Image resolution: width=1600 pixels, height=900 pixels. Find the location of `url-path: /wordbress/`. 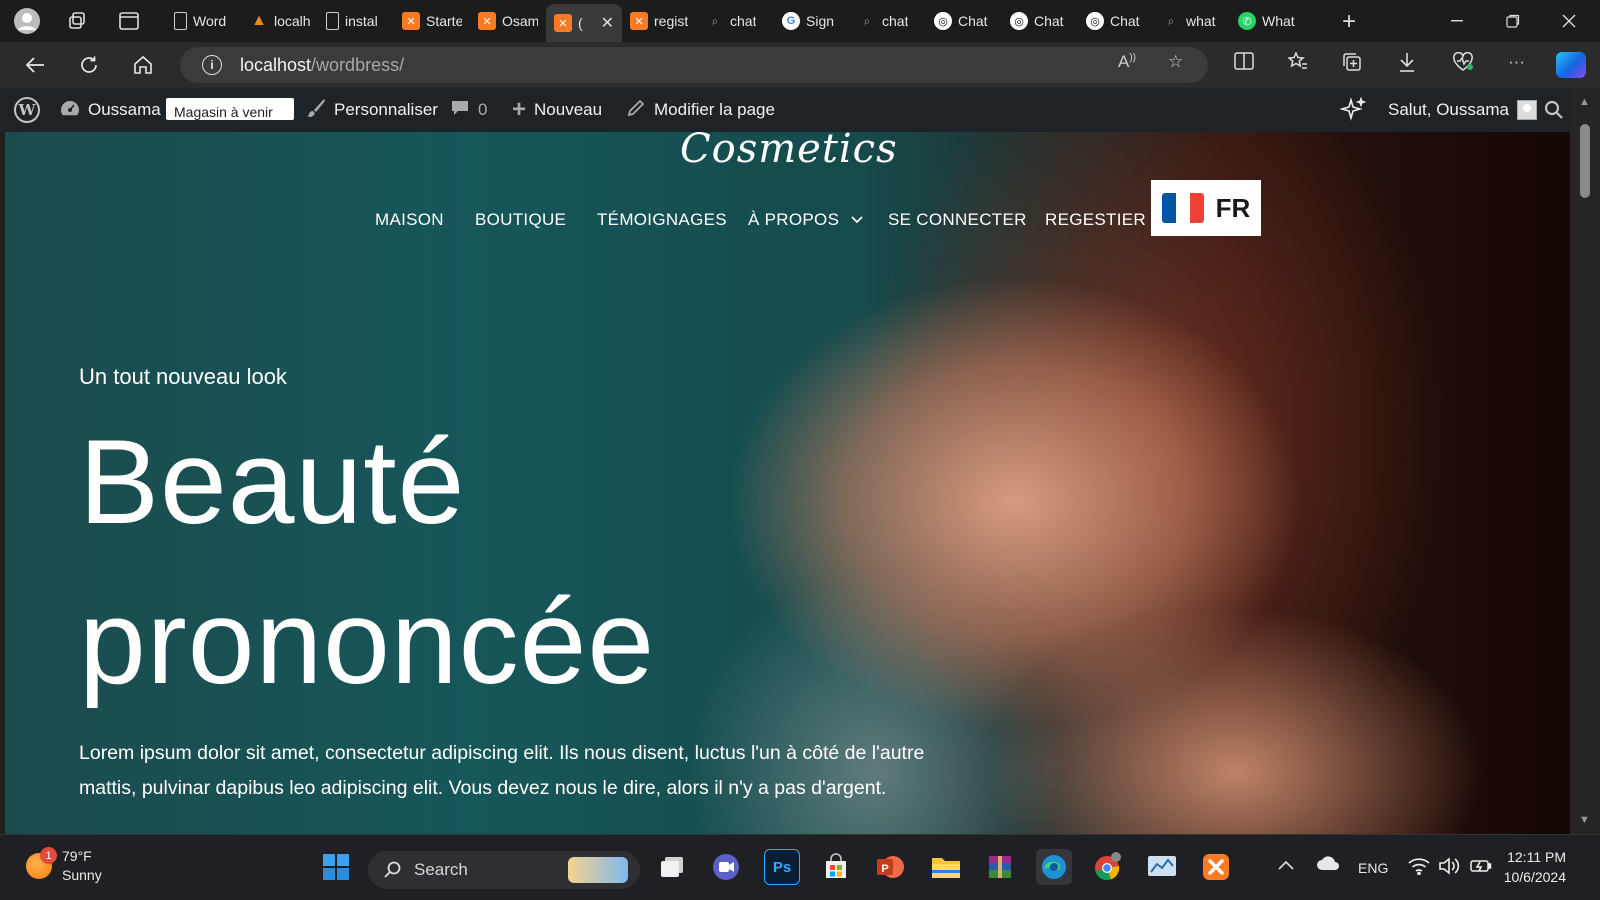

url-path: /wordbress/ is located at coordinates (358, 64).